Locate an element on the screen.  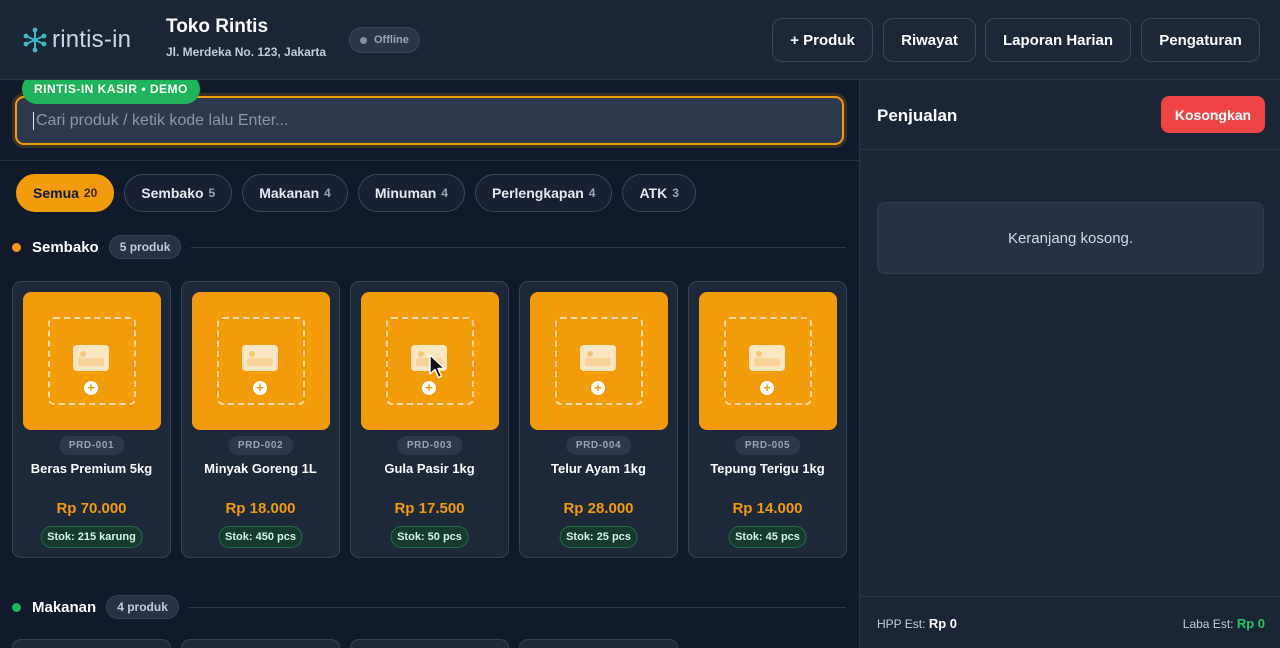
cart-header: Penjualan Kosongkan is located at coordinates (1070, 115).